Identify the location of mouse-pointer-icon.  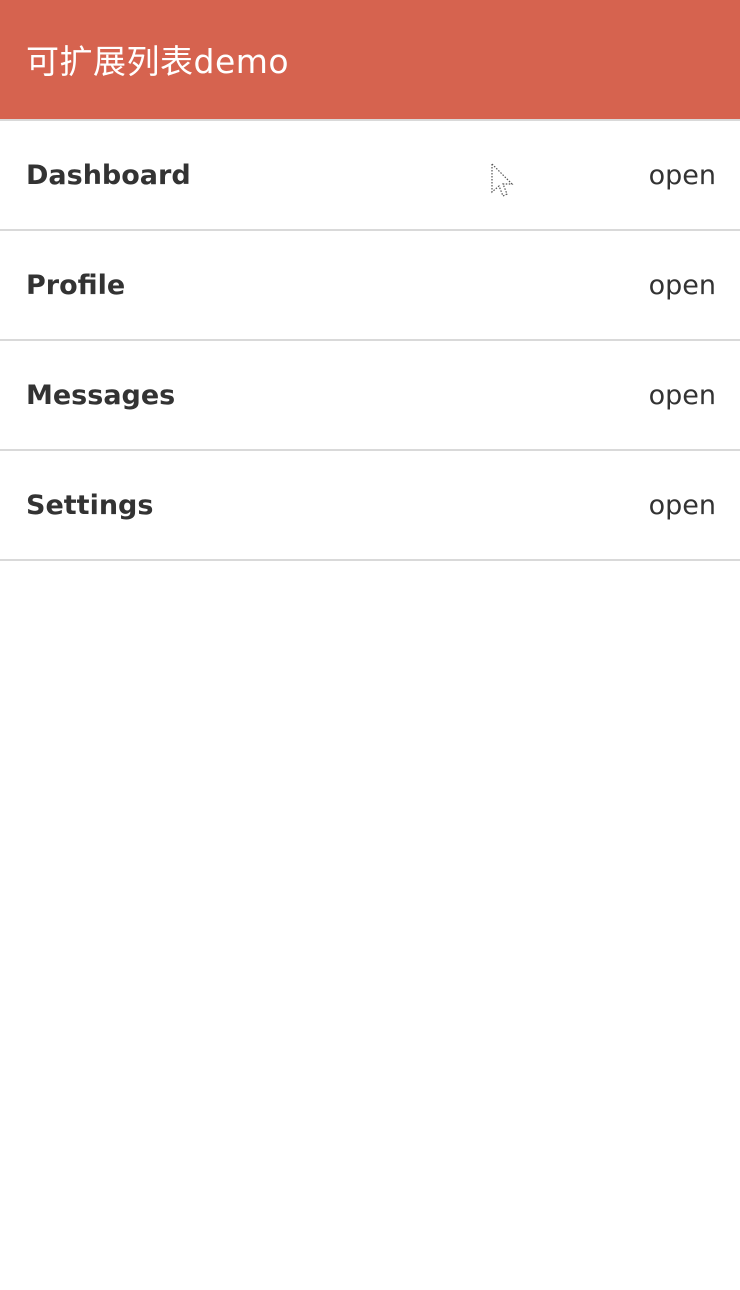
(502, 179).